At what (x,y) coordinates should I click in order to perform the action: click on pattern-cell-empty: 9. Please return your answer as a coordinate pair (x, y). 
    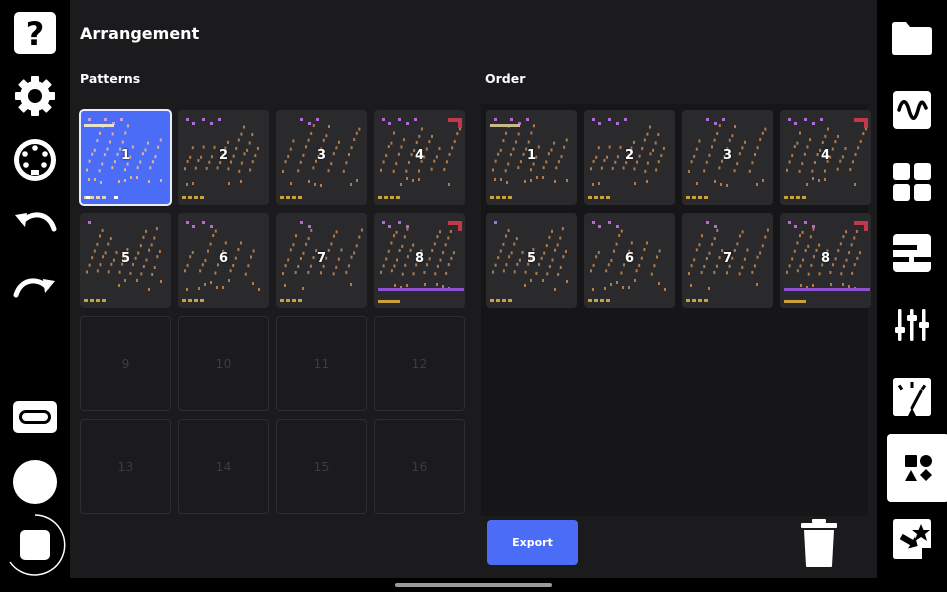
    Looking at the image, I should click on (125, 363).